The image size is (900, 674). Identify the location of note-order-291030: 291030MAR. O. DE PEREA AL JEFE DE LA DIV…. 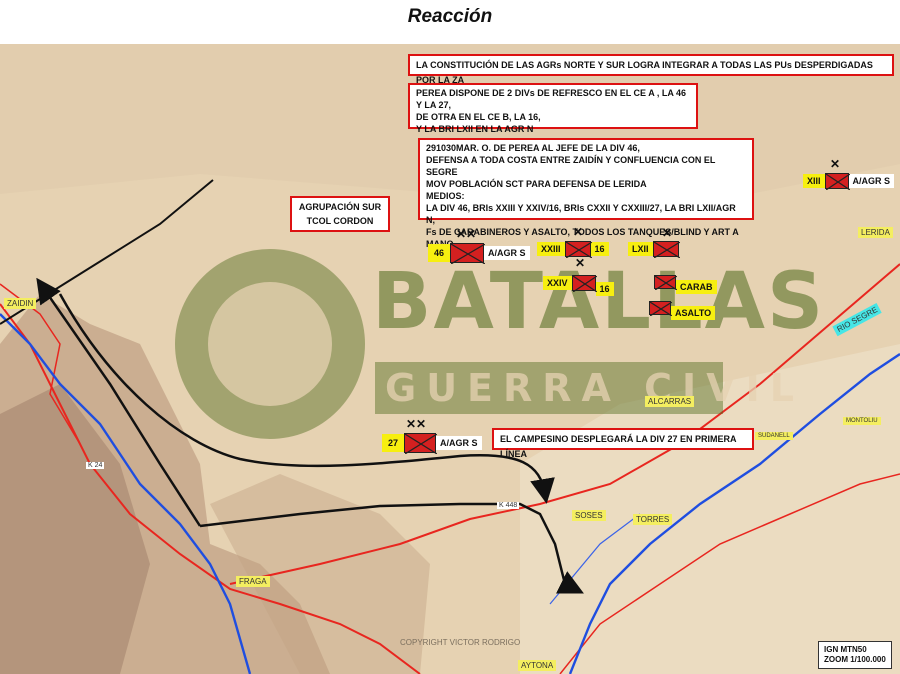
(586, 193).